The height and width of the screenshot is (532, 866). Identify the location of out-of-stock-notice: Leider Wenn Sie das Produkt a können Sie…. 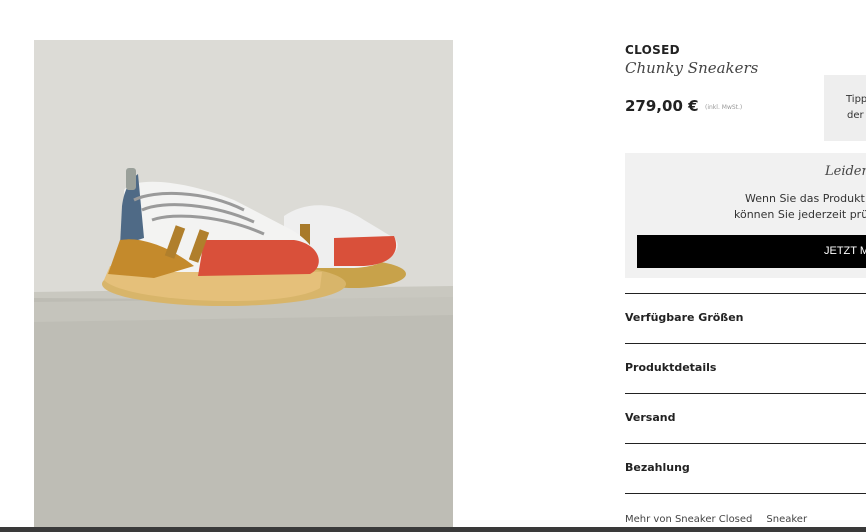
(745, 215).